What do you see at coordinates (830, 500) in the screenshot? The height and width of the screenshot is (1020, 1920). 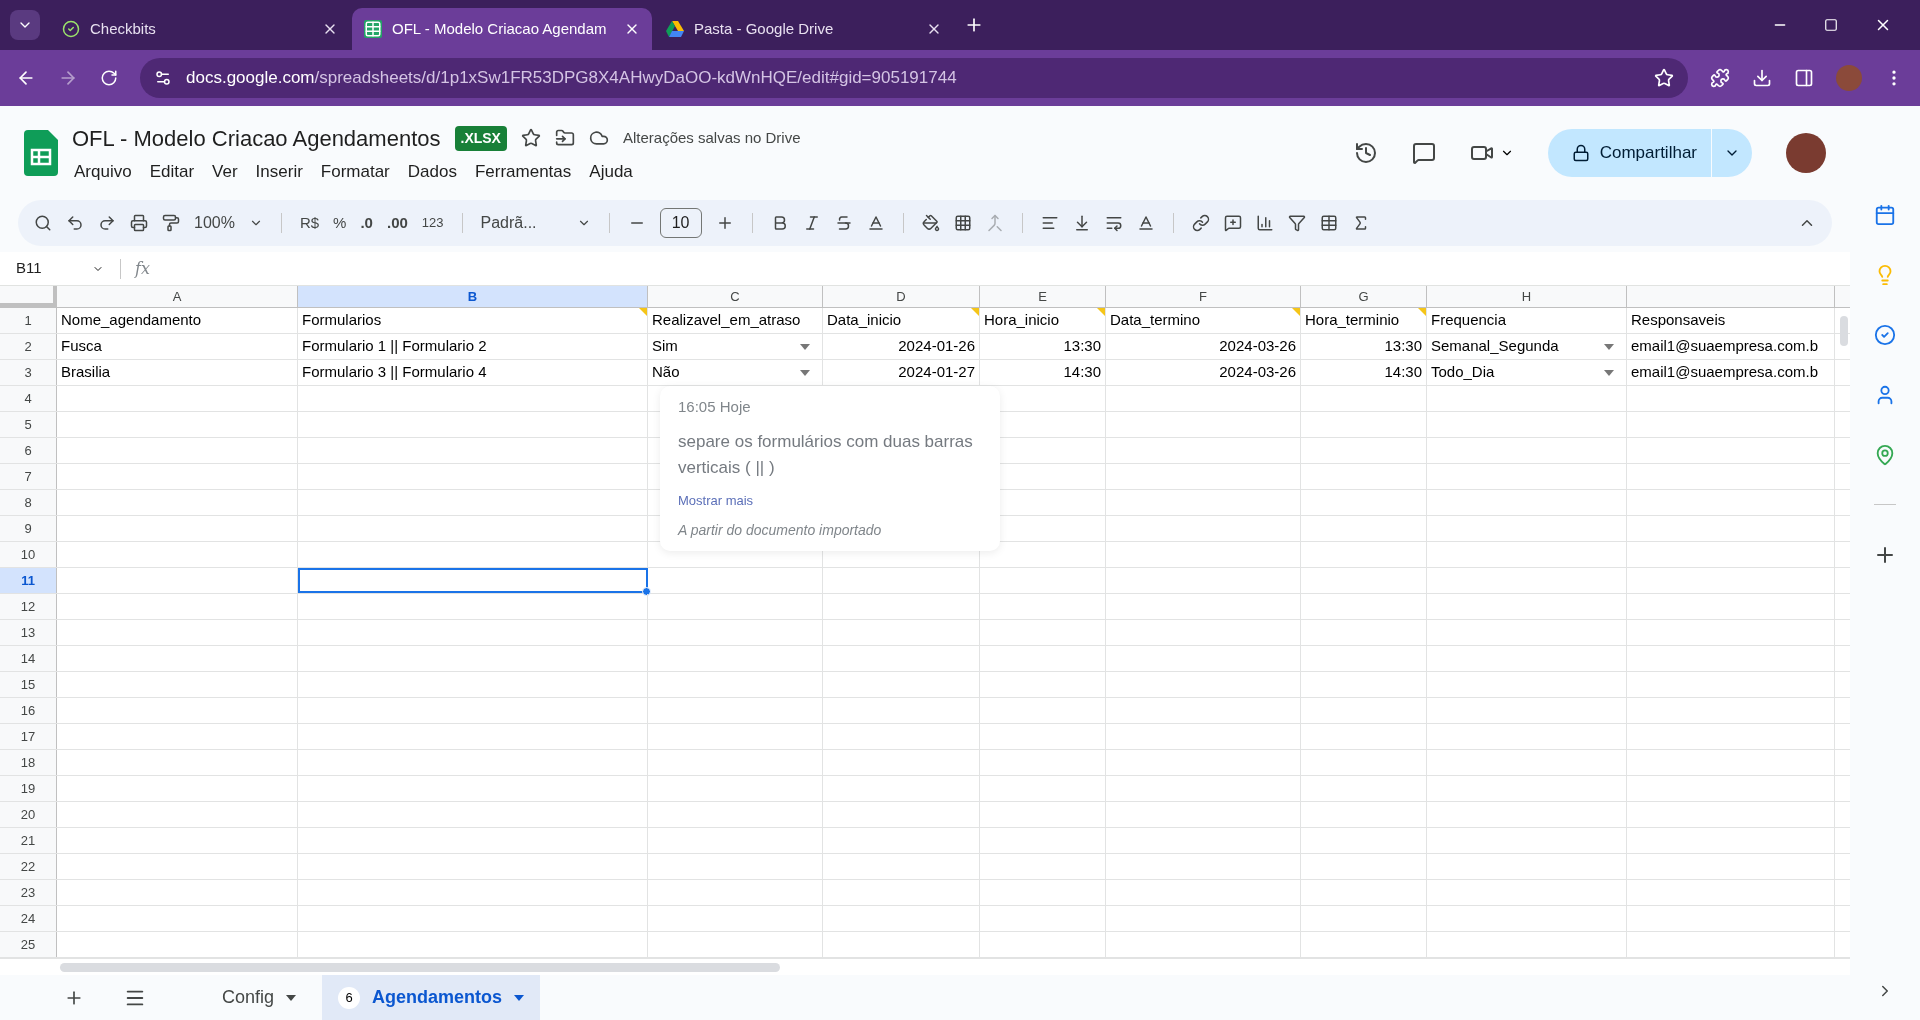 I see `show-more-link: Mostrar mais` at bounding box center [830, 500].